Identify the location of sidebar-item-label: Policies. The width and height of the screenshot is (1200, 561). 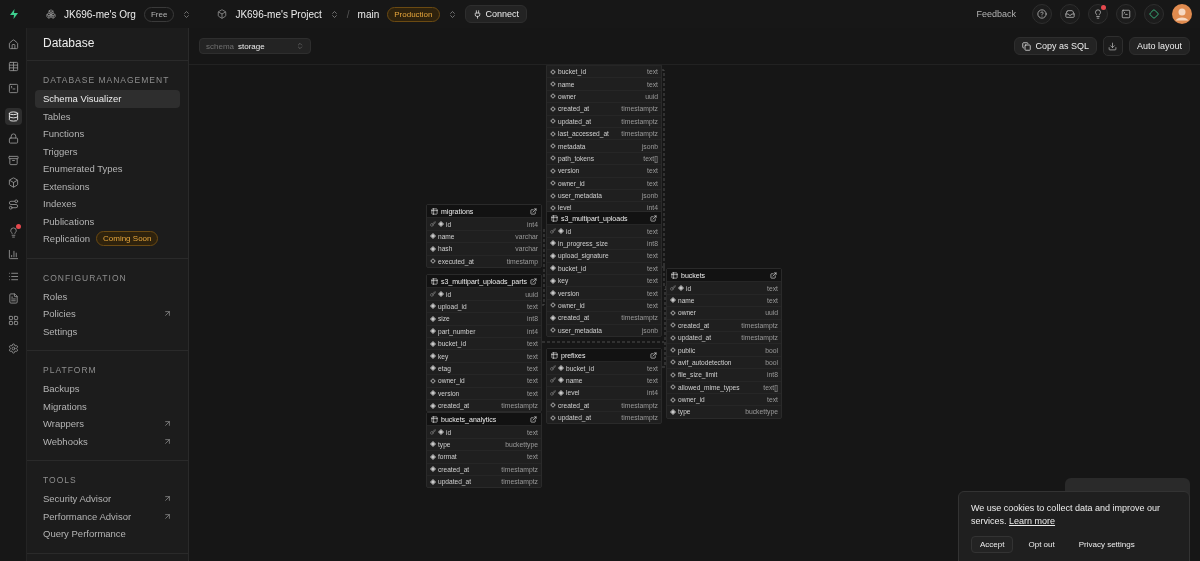
(59, 314).